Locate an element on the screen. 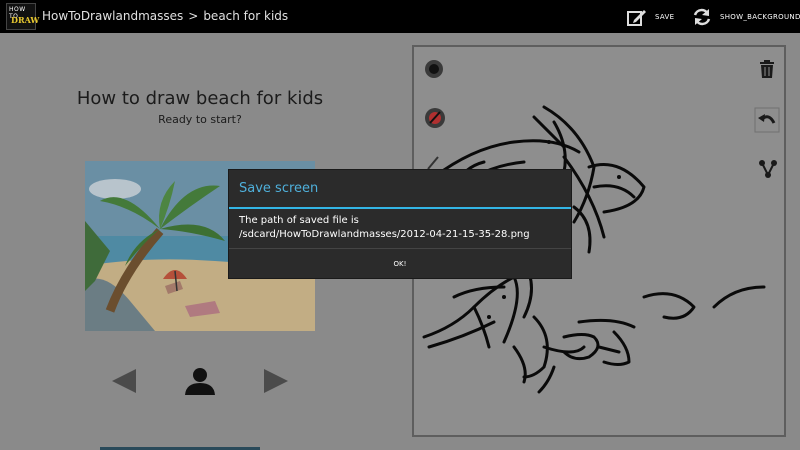 The image size is (800, 450). breadcrumb-current: beach for kids is located at coordinates (246, 16).